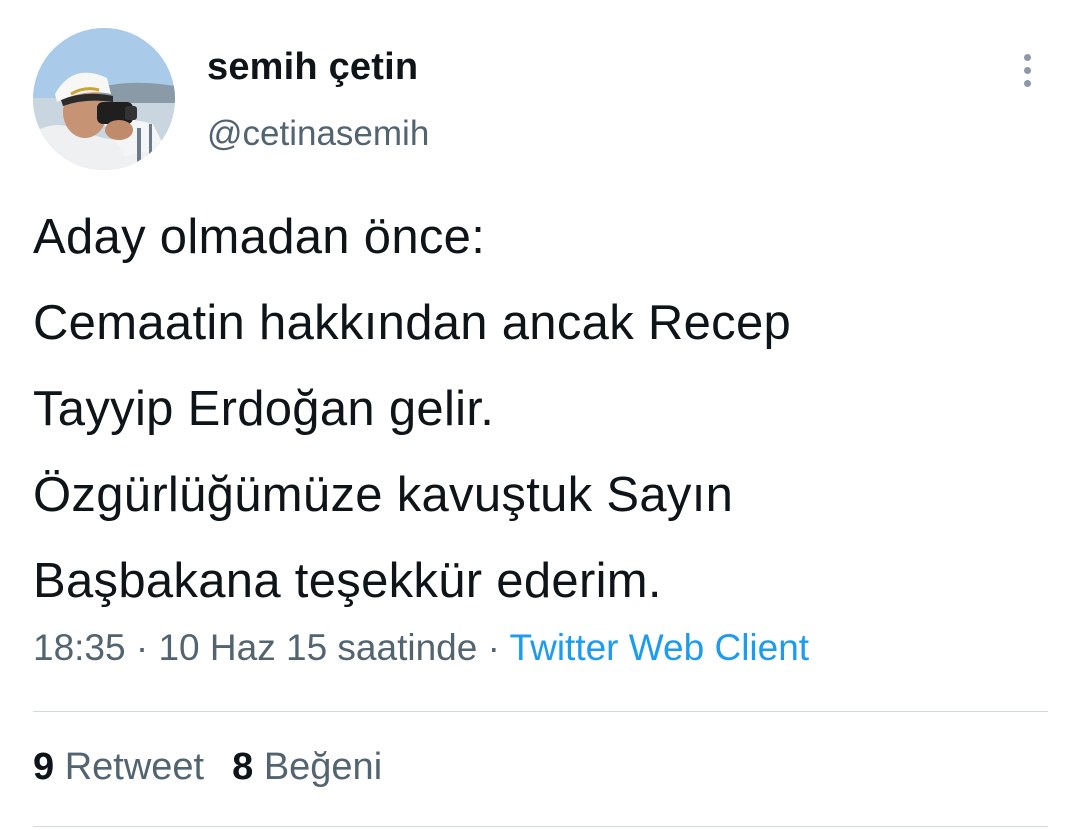 The height and width of the screenshot is (830, 1080). I want to click on retweet-label: Retweet, so click(134, 767).